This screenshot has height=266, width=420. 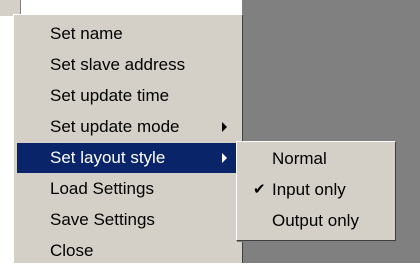 I want to click on menu-item-close: Close, so click(x=128, y=251).